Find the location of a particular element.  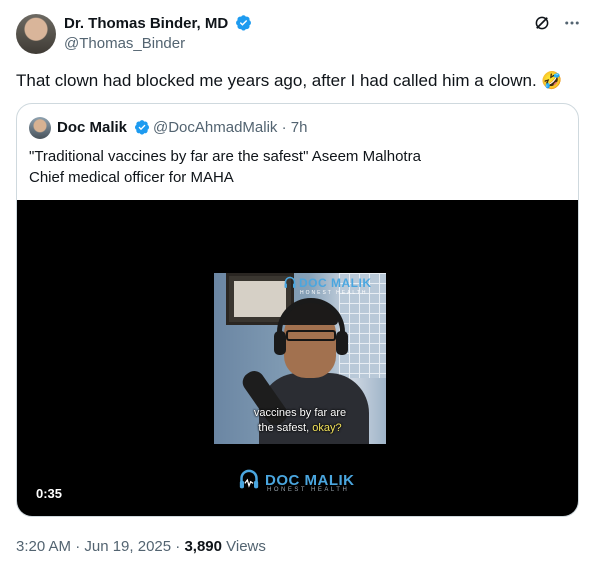

thumb-brand-sub: HONEST HEALTH is located at coordinates (334, 293).